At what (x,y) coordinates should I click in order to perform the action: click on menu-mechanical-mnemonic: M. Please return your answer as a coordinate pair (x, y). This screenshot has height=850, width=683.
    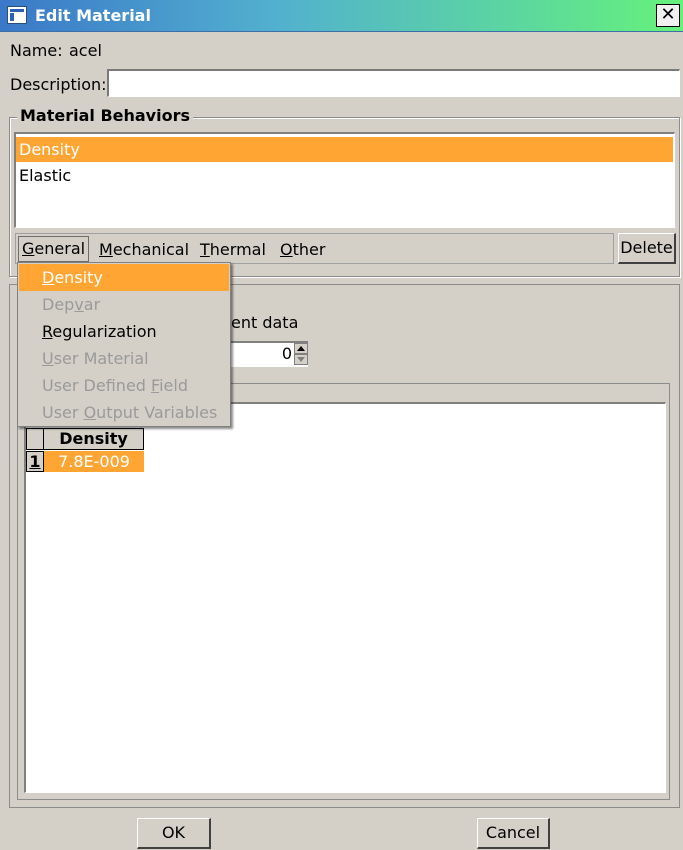
    Looking at the image, I should click on (106, 249).